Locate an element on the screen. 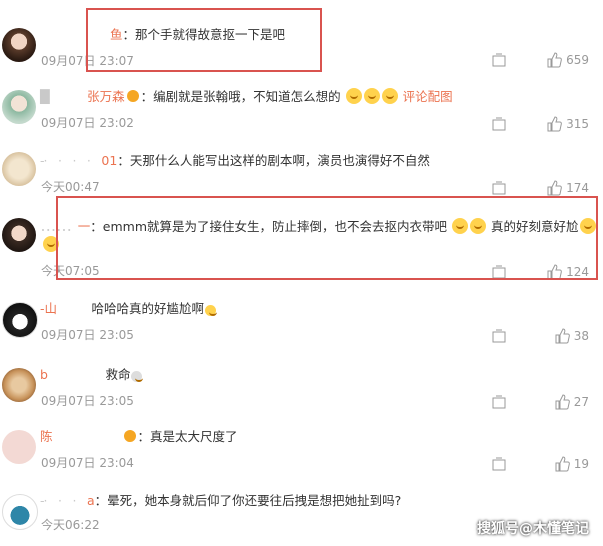 This screenshot has height=546, width=603. comment-time: 今天00:47 is located at coordinates (70, 187).